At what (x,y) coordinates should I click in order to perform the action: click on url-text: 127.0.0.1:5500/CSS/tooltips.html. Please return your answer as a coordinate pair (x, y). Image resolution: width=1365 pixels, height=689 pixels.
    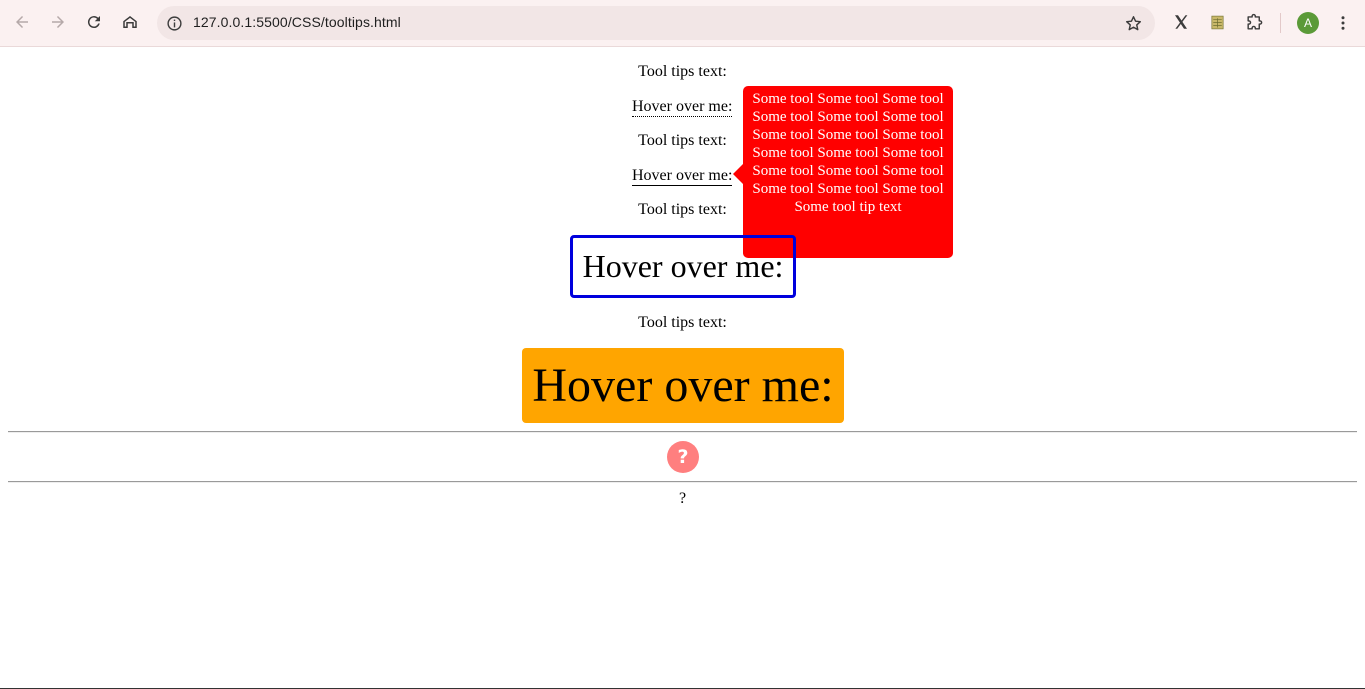
    Looking at the image, I should click on (297, 22).